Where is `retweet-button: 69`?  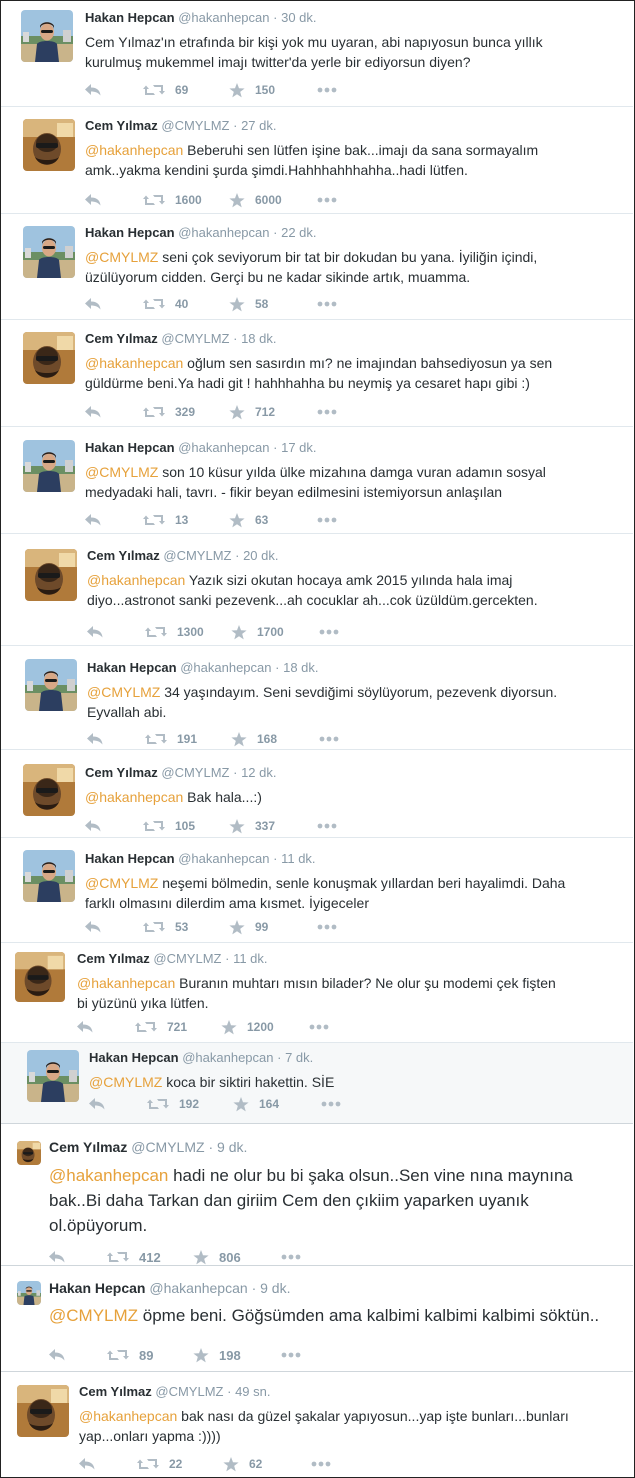
retweet-button: 69 is located at coordinates (165, 90).